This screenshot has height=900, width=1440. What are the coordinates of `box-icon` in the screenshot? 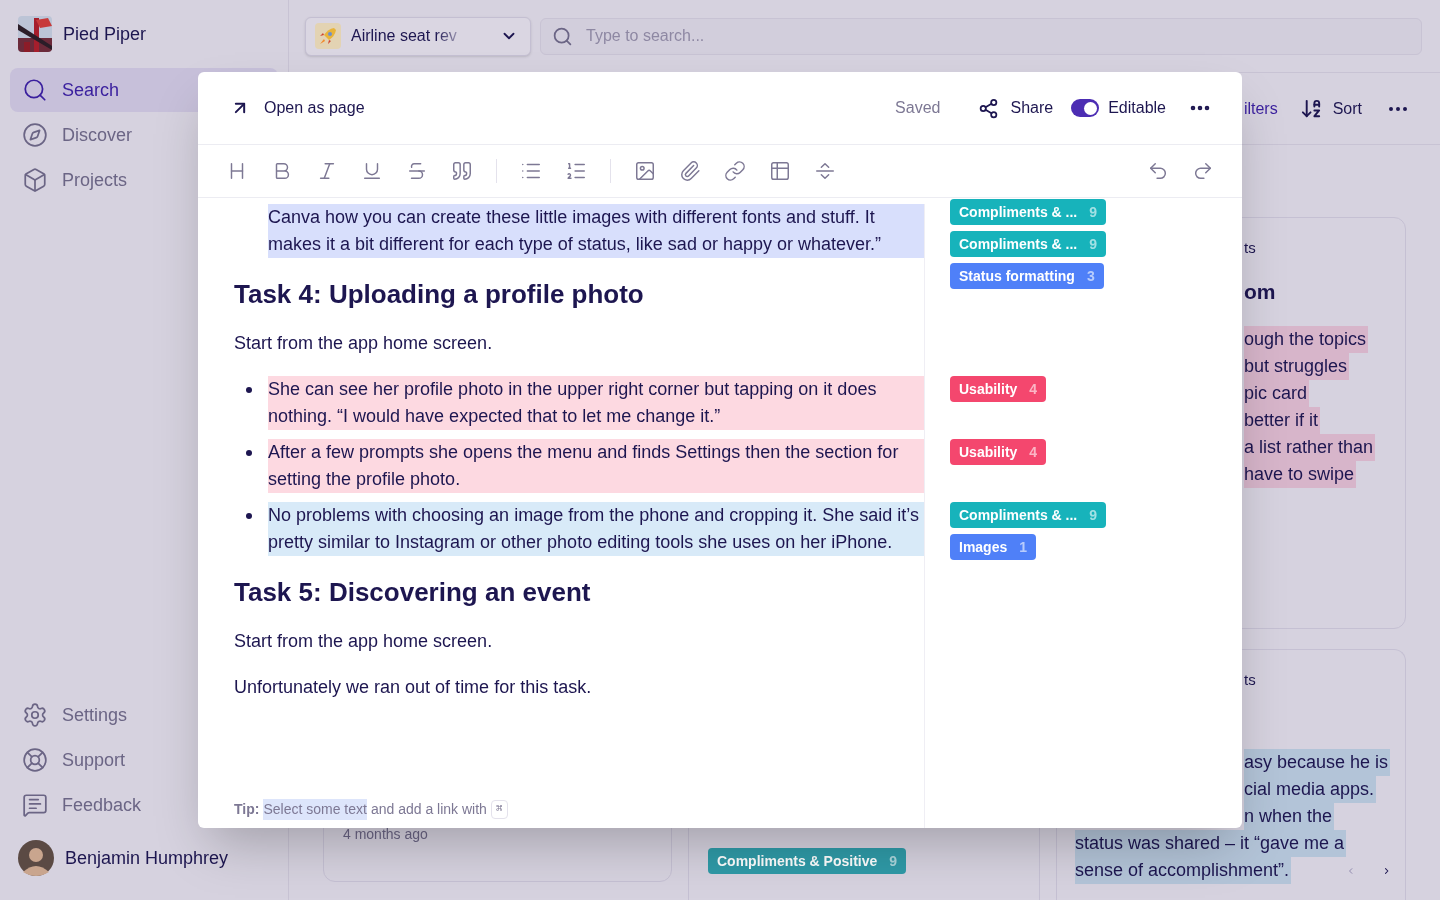 It's located at (35, 180).